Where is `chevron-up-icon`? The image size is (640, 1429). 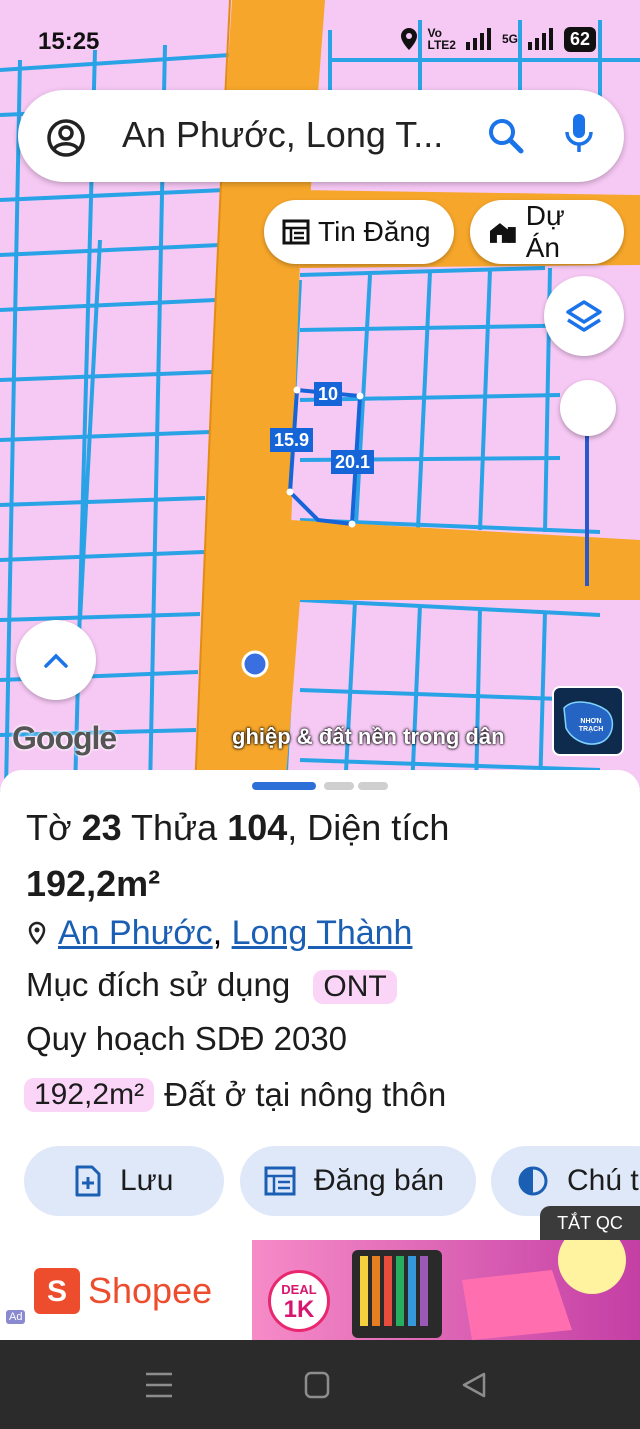 chevron-up-icon is located at coordinates (56, 660).